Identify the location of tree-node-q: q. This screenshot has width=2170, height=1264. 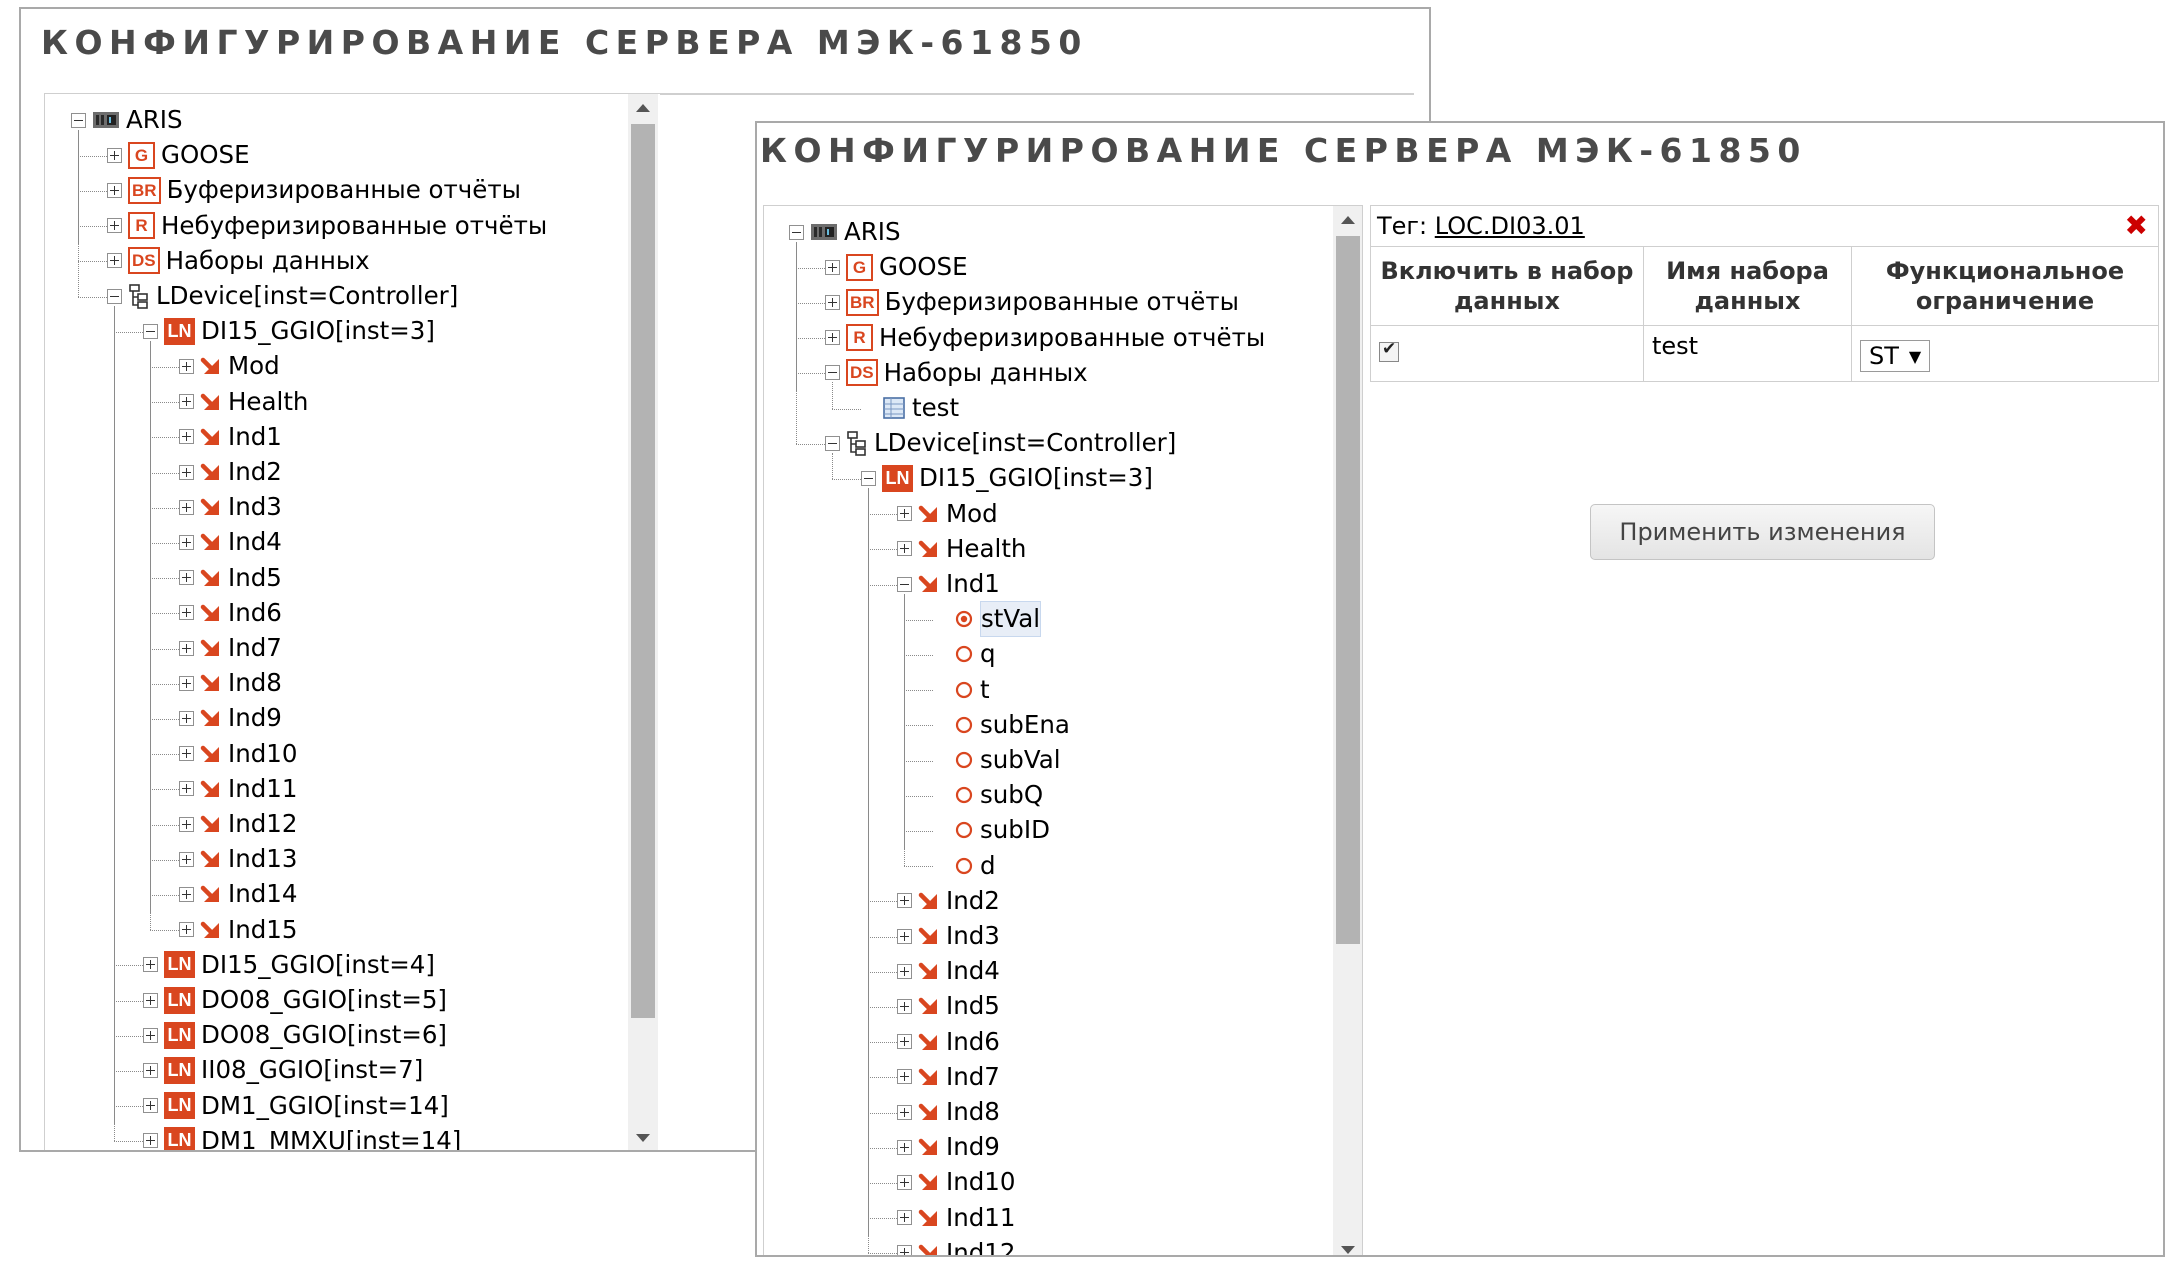
(964, 654).